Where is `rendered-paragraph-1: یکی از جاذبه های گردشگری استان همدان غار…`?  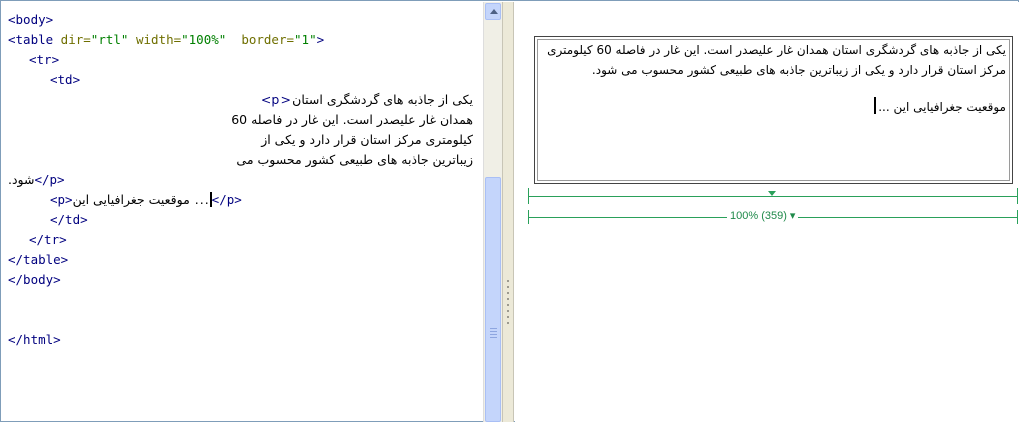
rendered-paragraph-1: یکی از جاذبه های گردشگری استان همدان غار… is located at coordinates (773, 60).